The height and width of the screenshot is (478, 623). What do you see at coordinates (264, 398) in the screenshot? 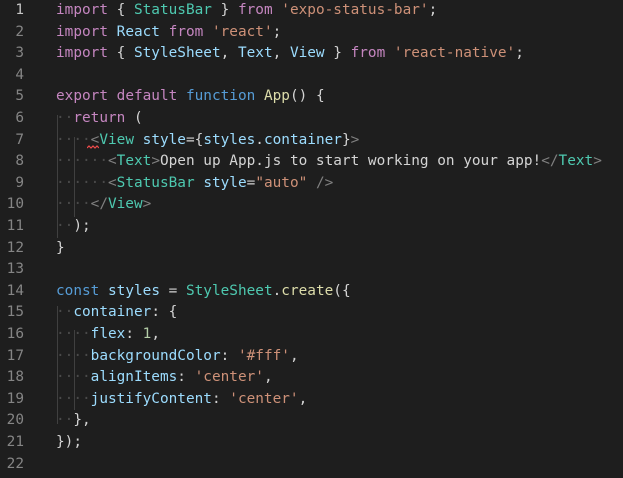
I see `code-token: 'center'` at bounding box center [264, 398].